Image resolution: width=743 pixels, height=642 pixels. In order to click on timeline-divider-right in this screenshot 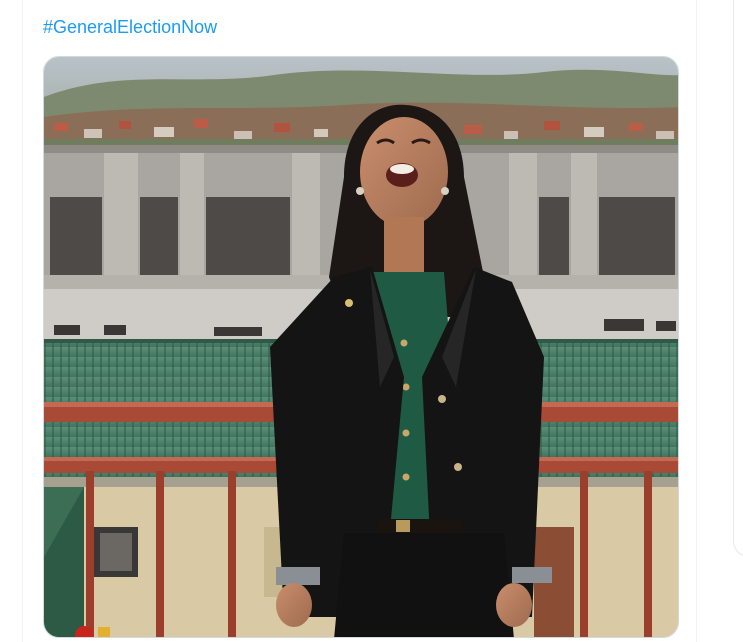, I will do `click(696, 321)`.